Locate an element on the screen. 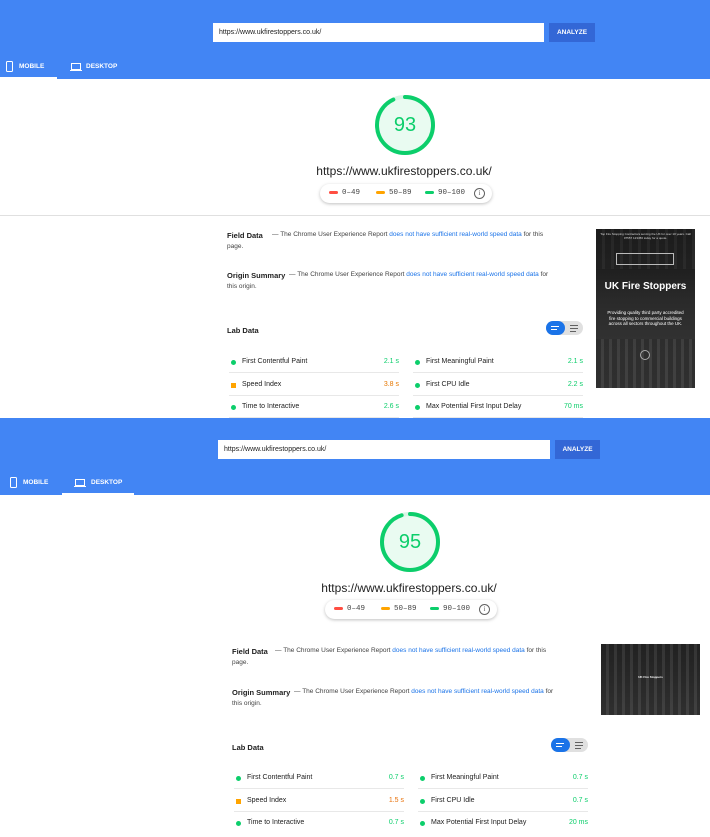 The width and height of the screenshot is (710, 837). score-value: 93 is located at coordinates (405, 125).